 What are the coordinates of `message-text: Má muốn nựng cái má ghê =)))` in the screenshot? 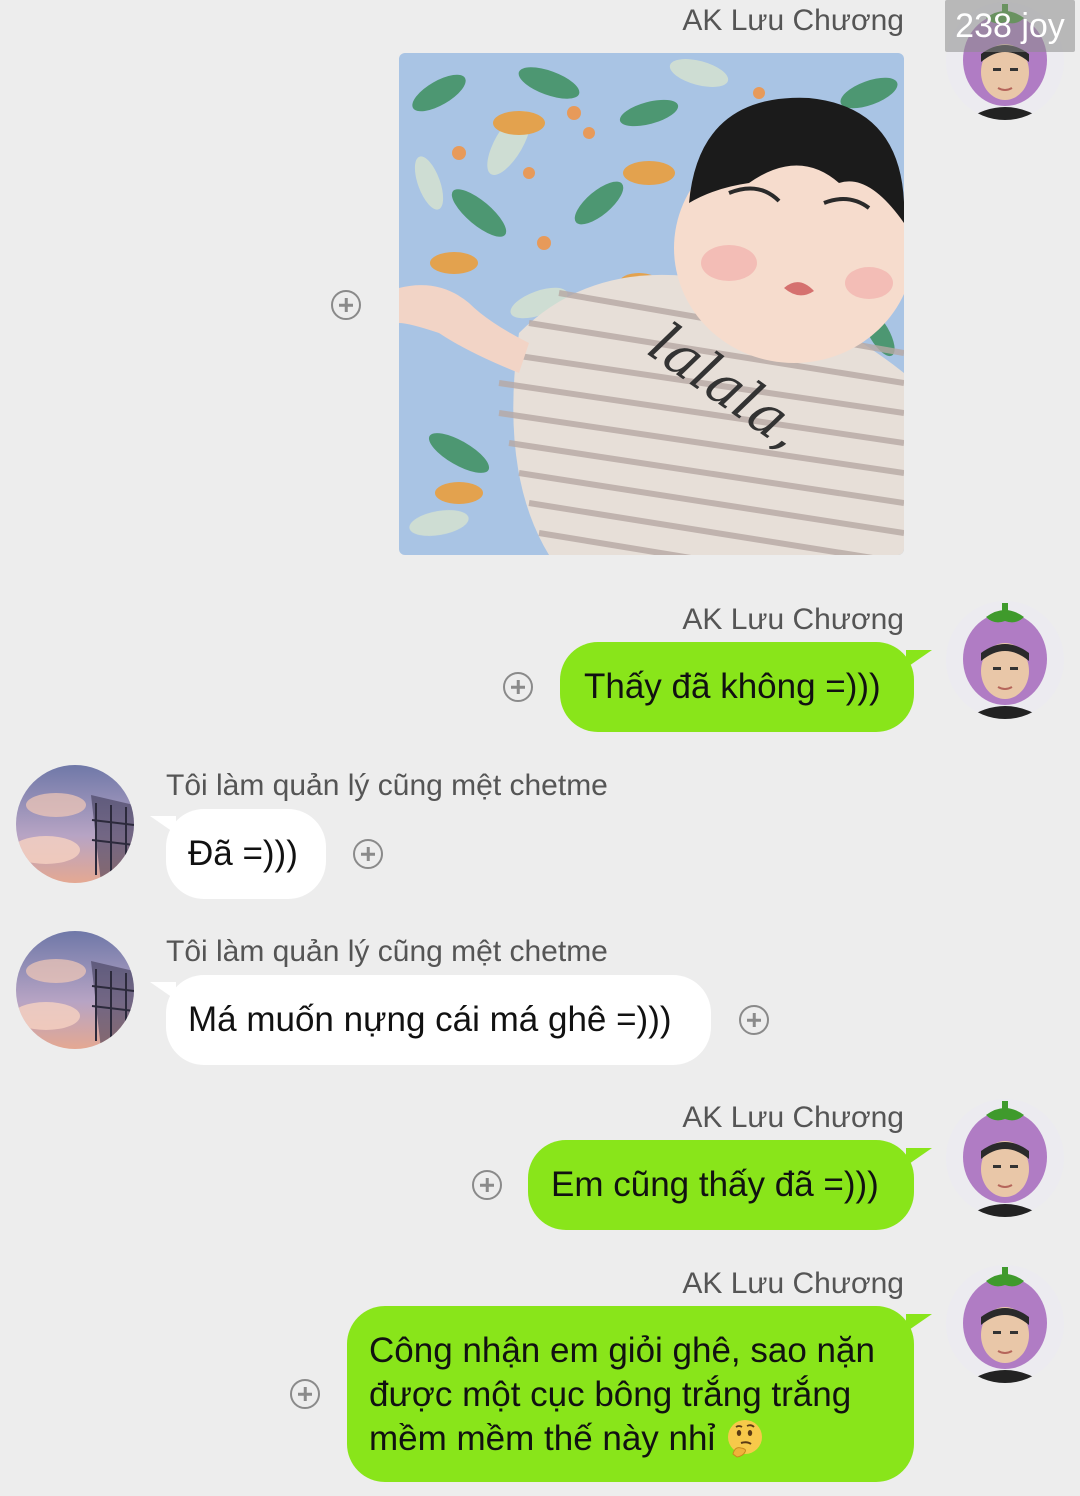 It's located at (430, 1019).